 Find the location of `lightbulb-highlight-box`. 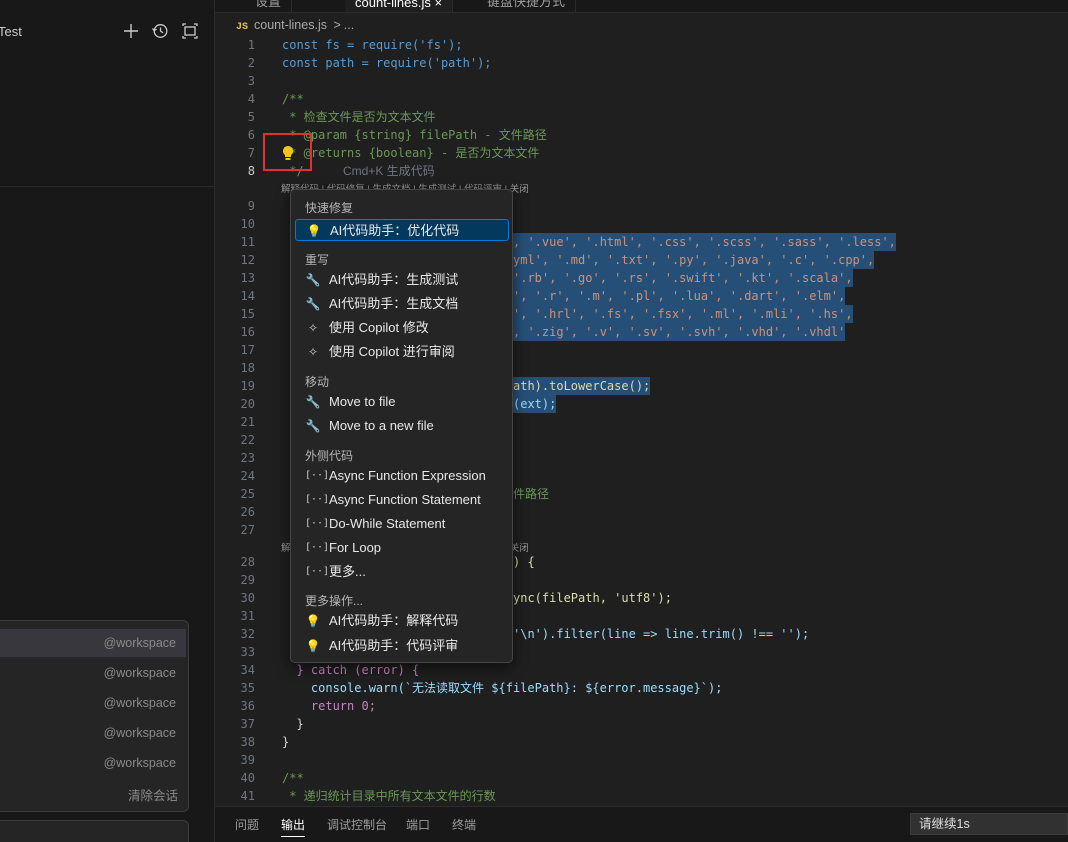

lightbulb-highlight-box is located at coordinates (287, 152).